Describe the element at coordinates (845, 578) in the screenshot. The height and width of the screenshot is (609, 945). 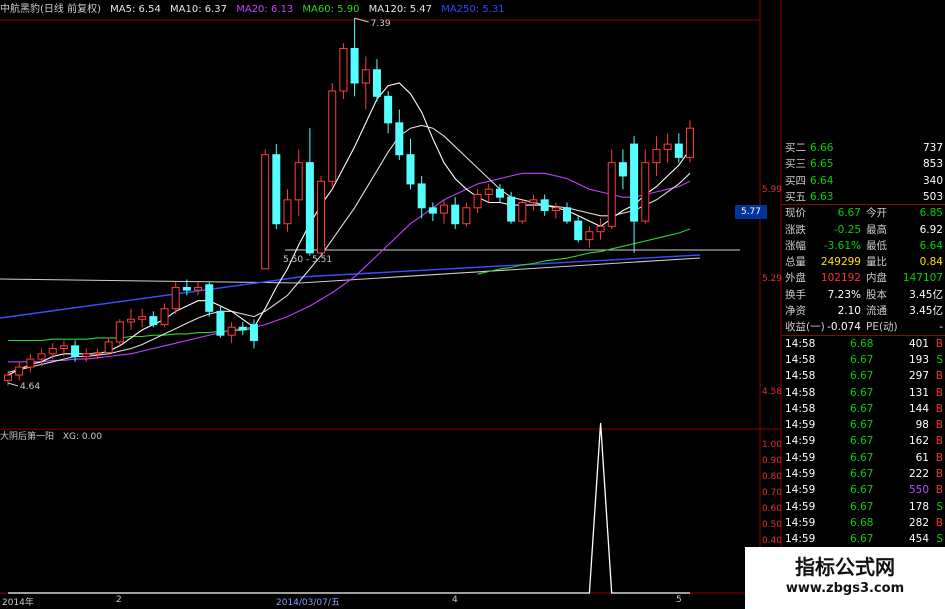
I see `site-watermark: 指标公式网 www.zbgs3.com` at that location.